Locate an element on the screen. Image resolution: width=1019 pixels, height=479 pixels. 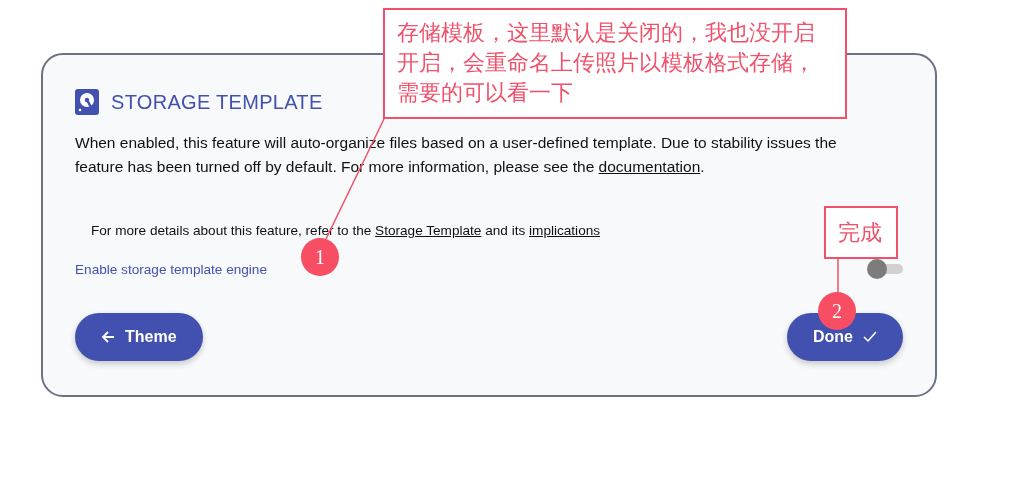
link: implications is located at coordinates (565, 230).